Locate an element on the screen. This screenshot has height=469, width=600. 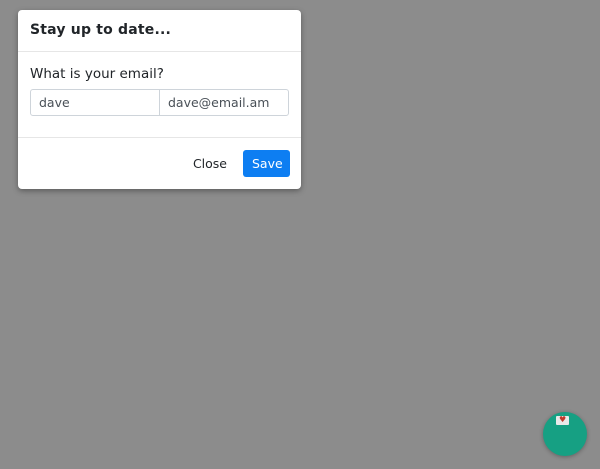
close-button: Close is located at coordinates (210, 163).